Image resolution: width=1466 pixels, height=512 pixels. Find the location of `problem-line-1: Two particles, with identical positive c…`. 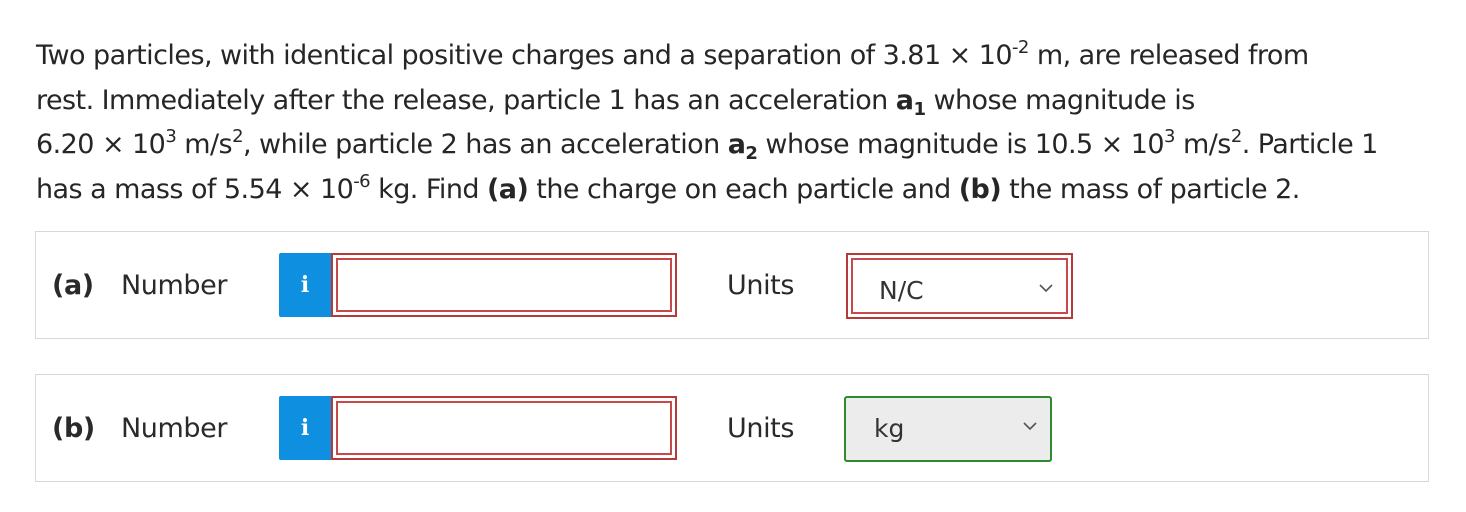

problem-line-1: Two particles, with identical positive c… is located at coordinates (741, 56).